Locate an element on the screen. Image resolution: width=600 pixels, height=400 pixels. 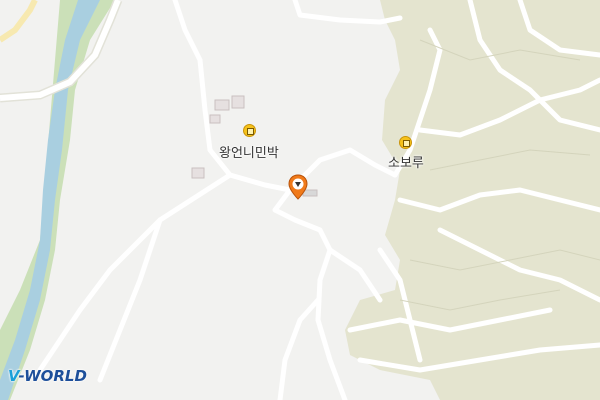
poi-label-soboru: 소보루 is located at coordinates (406, 161).